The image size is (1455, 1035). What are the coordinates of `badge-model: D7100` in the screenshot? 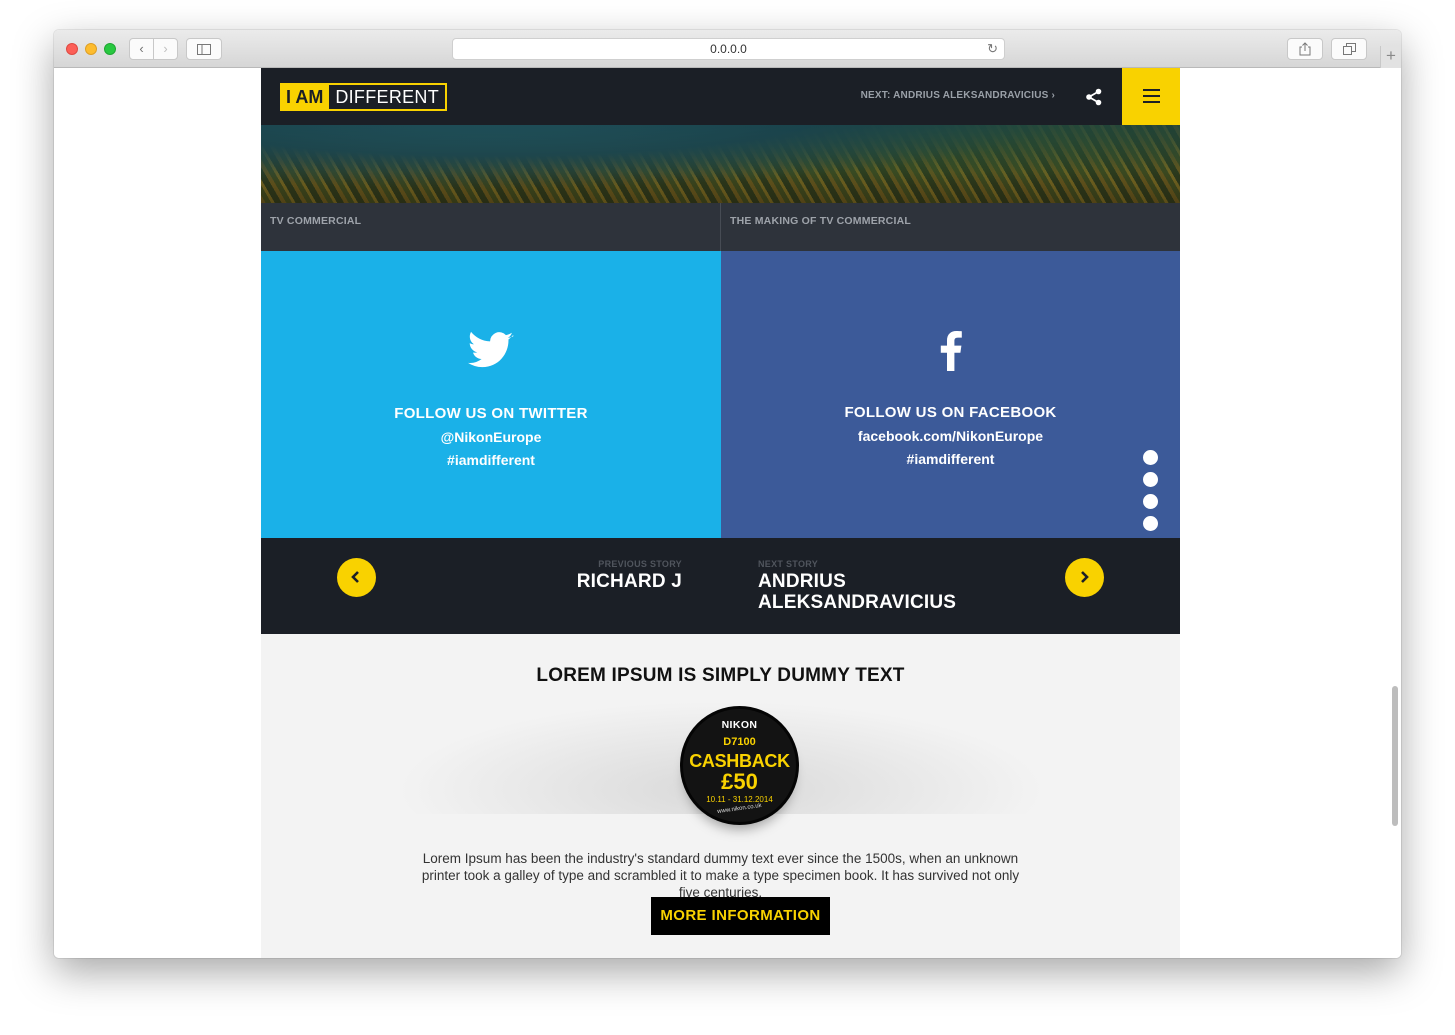 It's located at (739, 742).